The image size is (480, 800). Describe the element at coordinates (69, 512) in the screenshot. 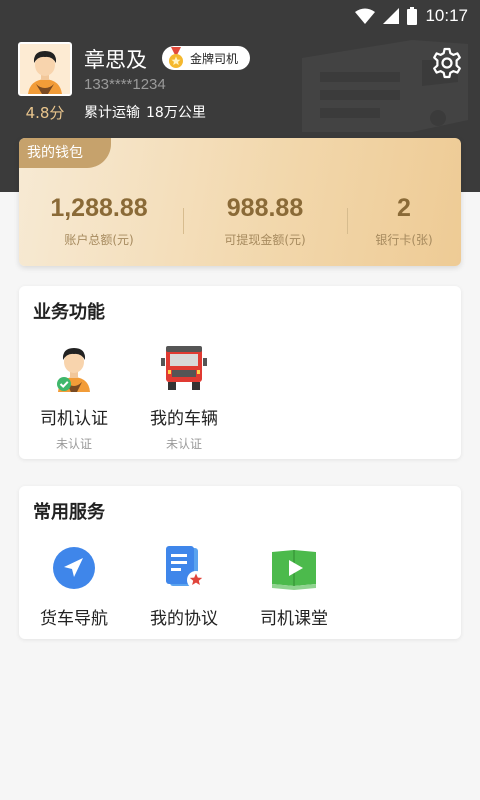

I see `section-title: 常用服务` at that location.